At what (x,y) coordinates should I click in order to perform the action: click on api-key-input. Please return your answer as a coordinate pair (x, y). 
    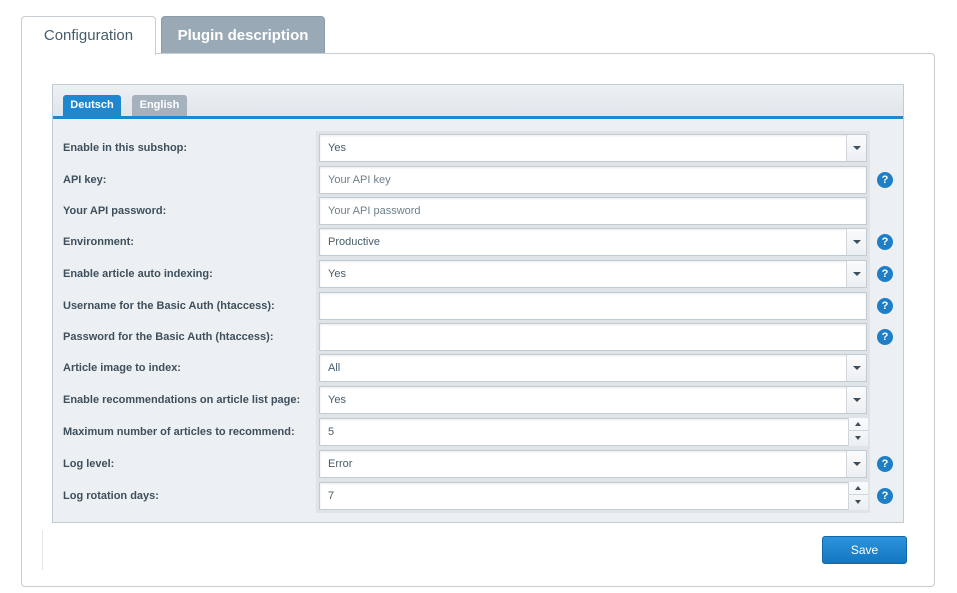
    Looking at the image, I should click on (593, 180).